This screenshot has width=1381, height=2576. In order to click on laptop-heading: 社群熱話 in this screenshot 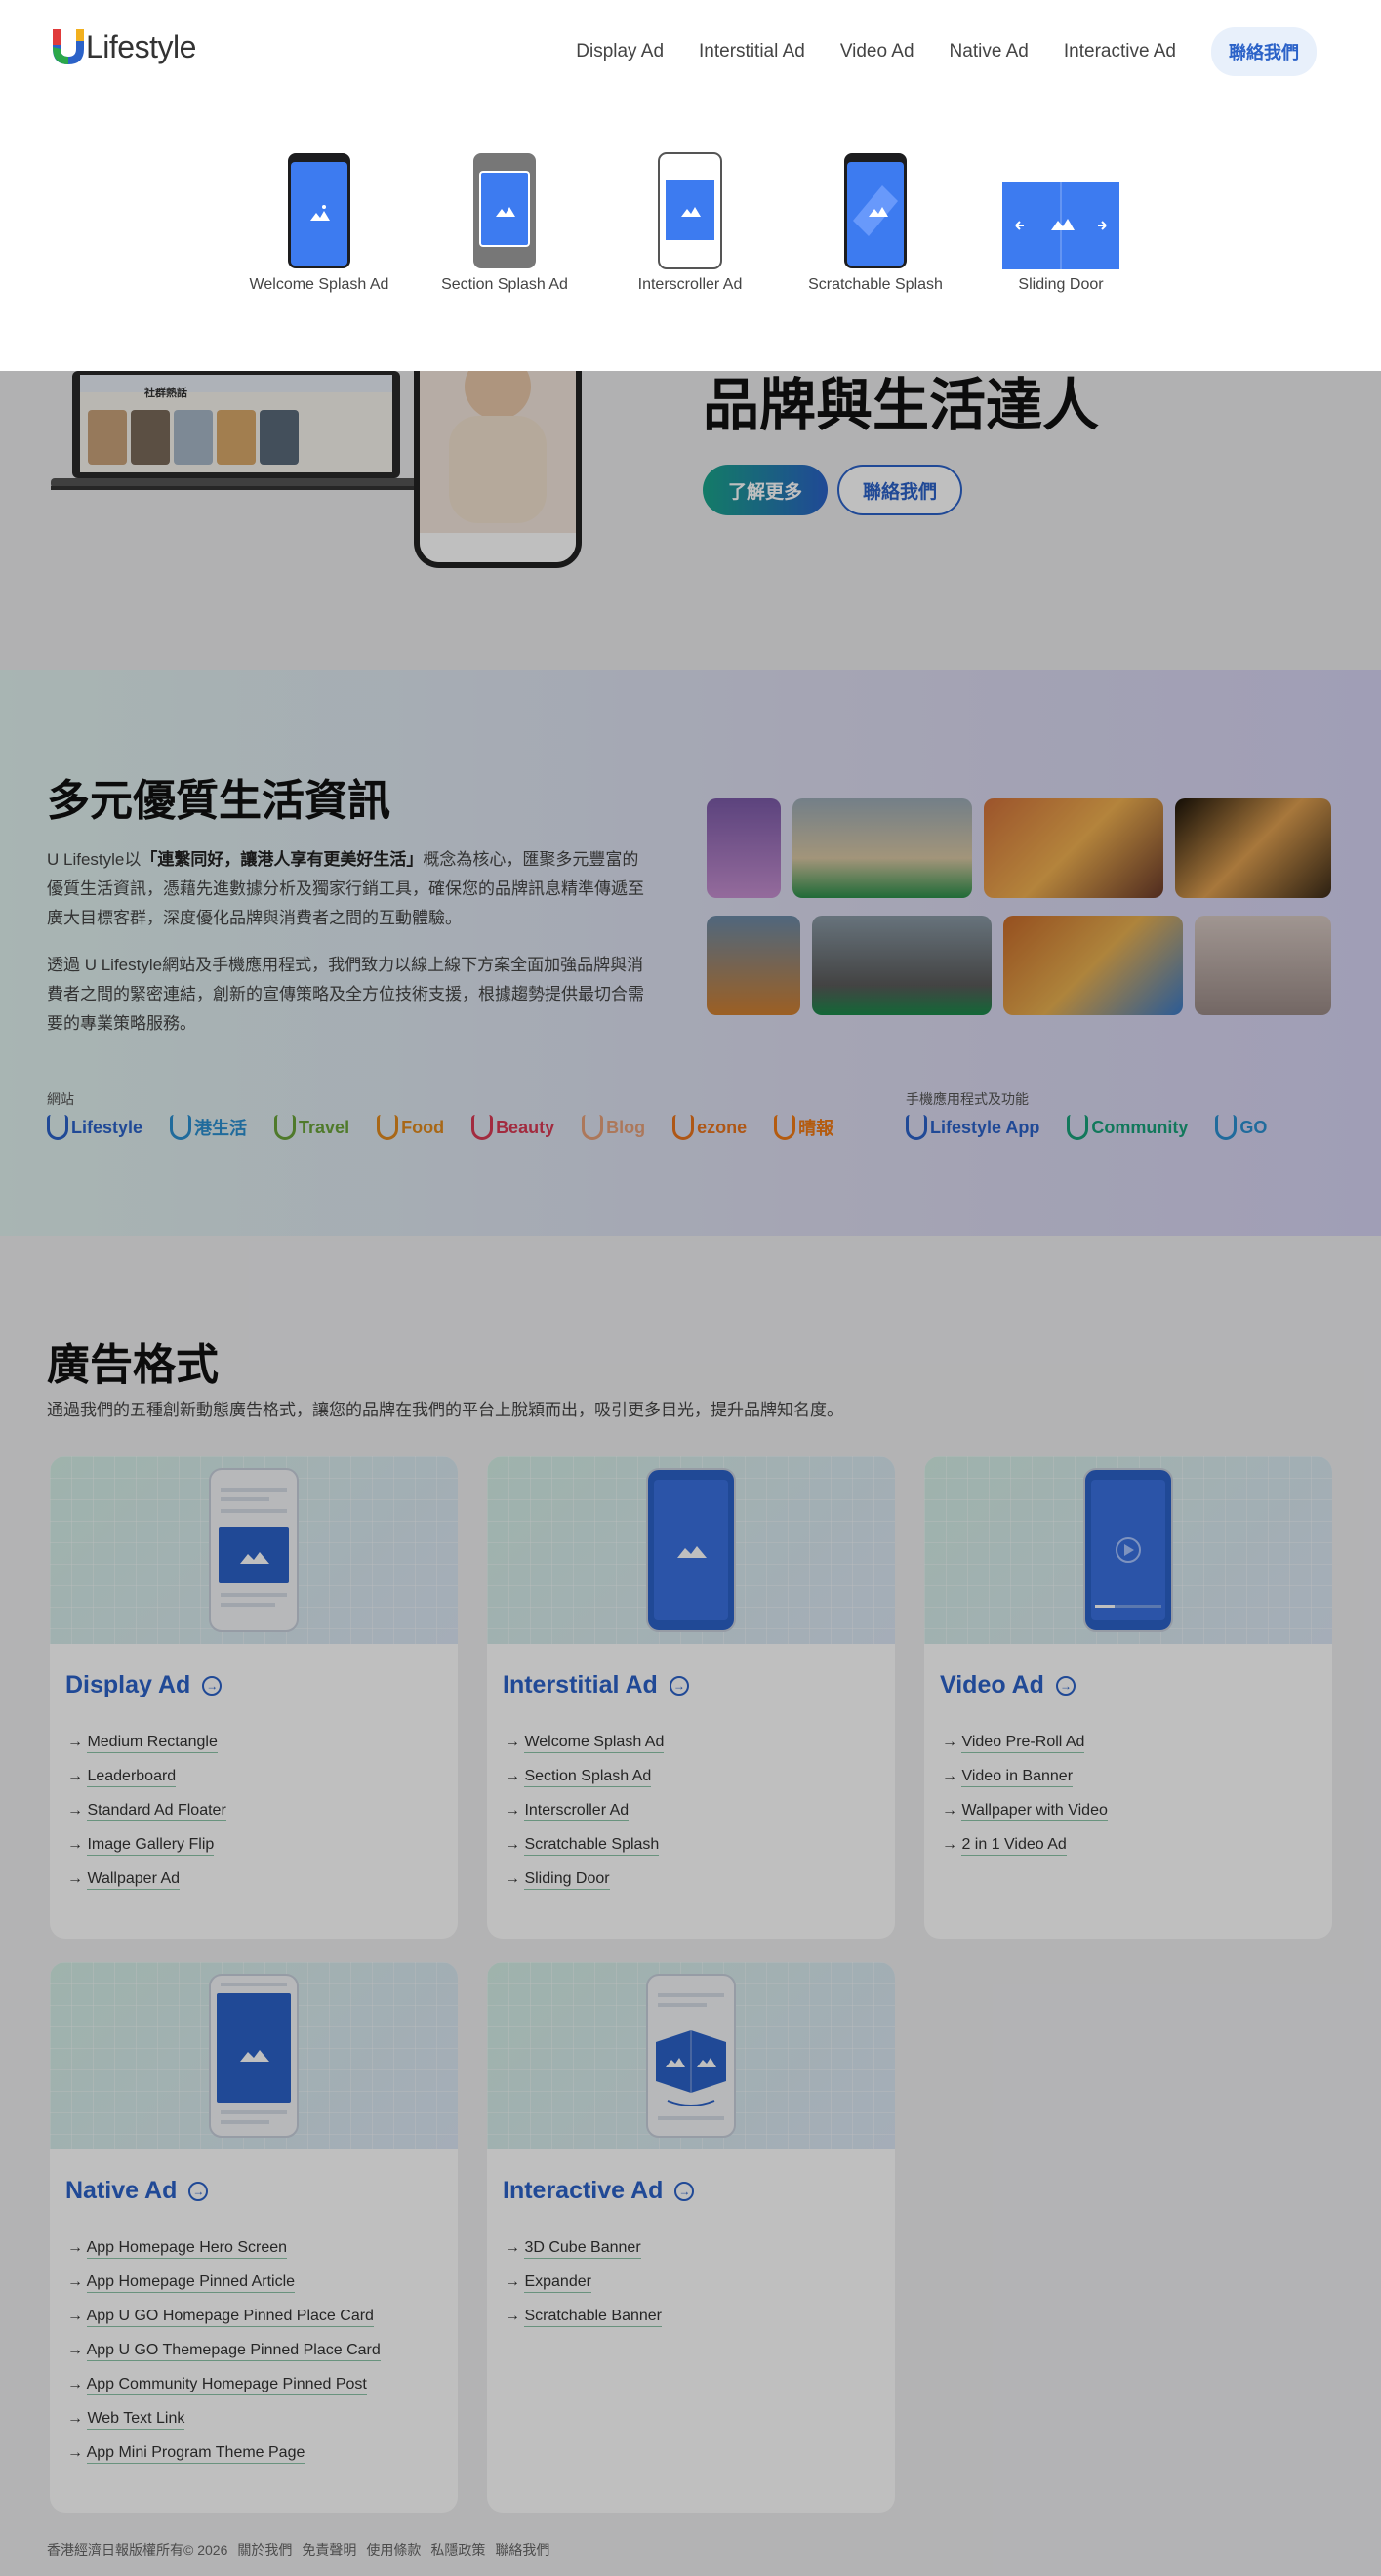, I will do `click(165, 393)`.